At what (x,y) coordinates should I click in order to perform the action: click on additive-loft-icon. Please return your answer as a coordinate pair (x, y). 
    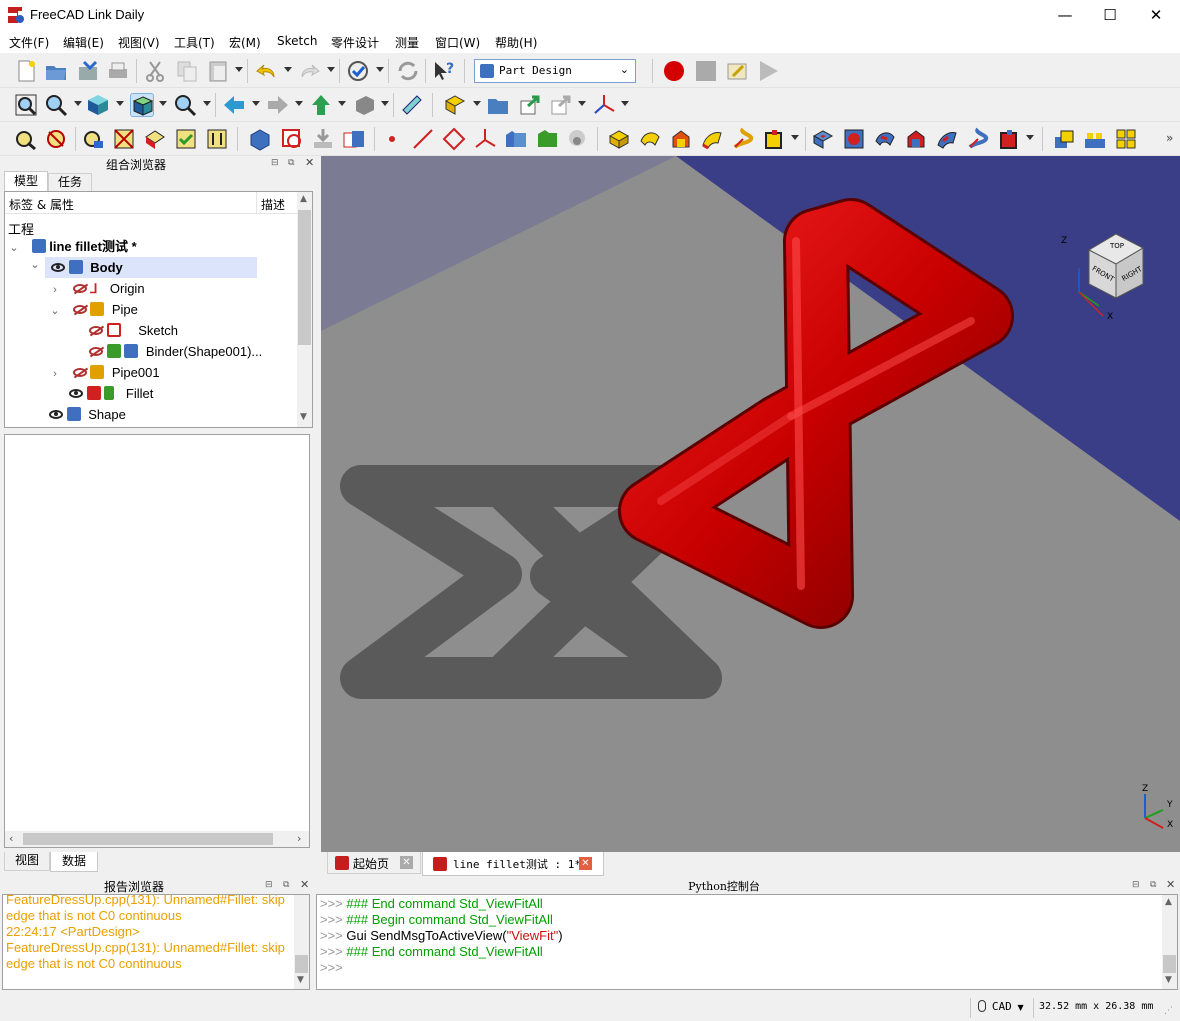
    Looking at the image, I should click on (681, 139).